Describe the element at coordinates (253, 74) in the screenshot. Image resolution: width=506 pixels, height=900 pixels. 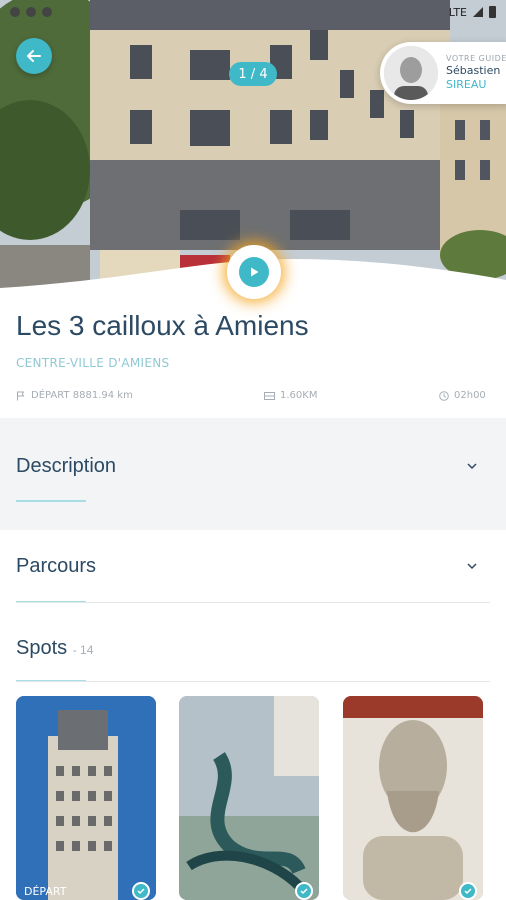
I see `image-counter: 1 / 4` at that location.